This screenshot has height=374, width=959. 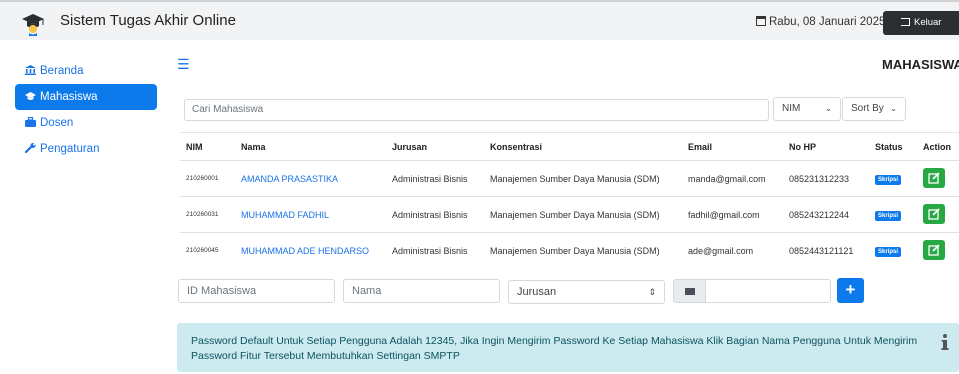 I want to click on jurusan-select-value: Jurusan, so click(x=537, y=292).